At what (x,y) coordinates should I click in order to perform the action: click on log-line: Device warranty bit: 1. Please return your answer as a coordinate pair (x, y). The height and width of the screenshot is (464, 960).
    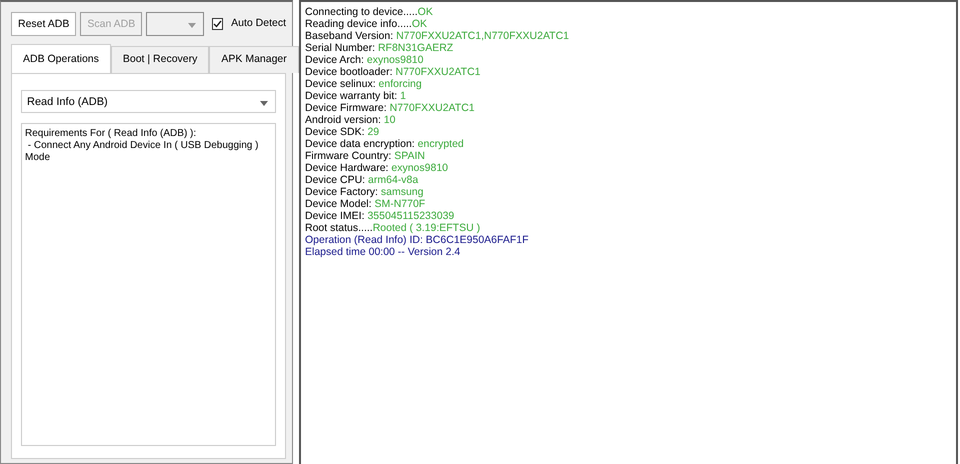
    Looking at the image, I should click on (356, 96).